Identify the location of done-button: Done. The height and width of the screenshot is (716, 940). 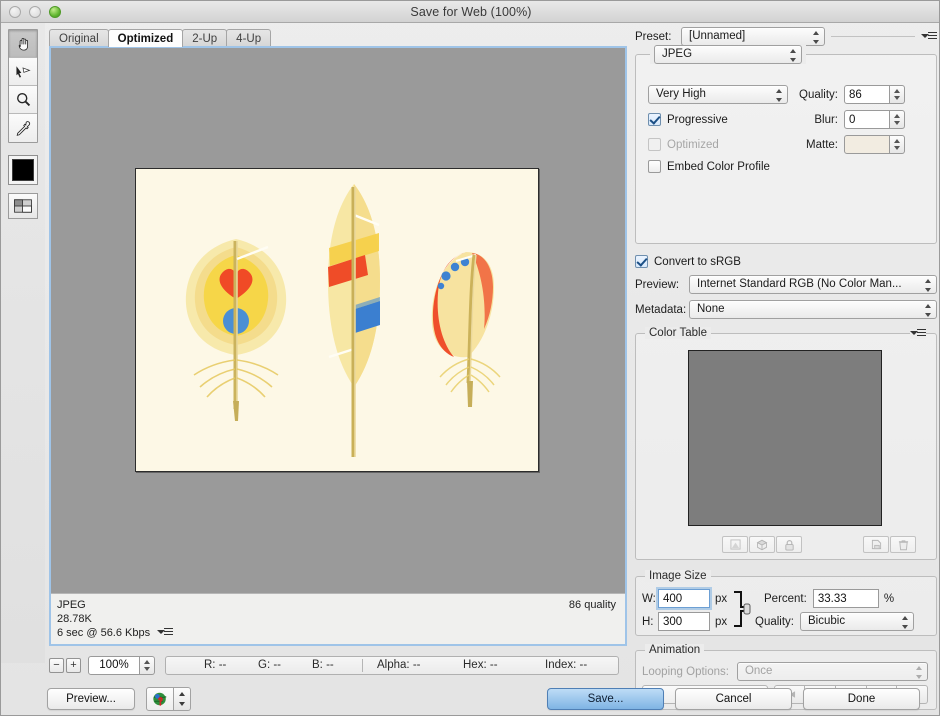
(861, 699).